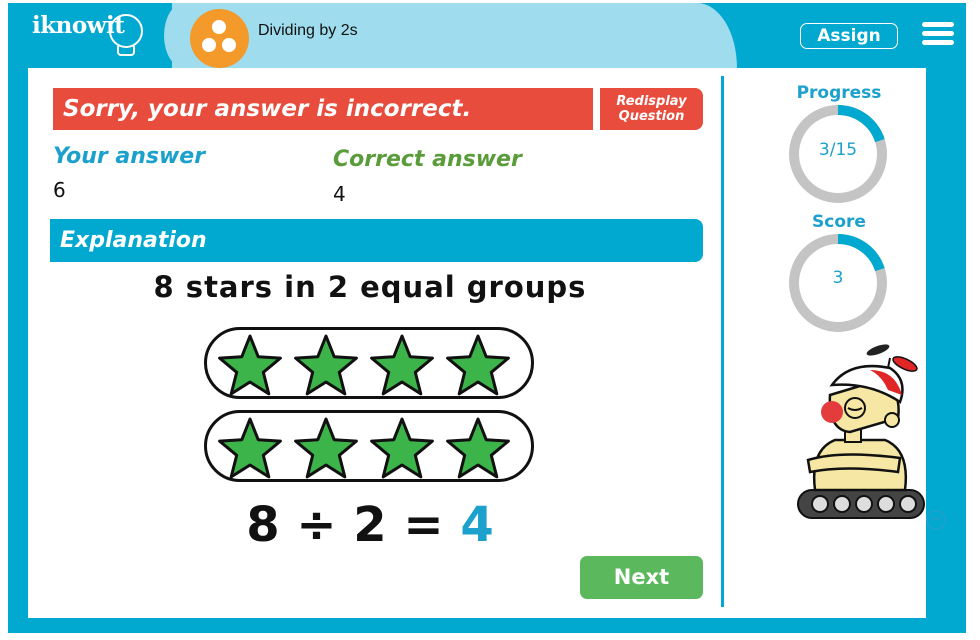 The image size is (980, 640). Describe the element at coordinates (126, 31) in the screenshot. I see `logo-bulb-icon` at that location.